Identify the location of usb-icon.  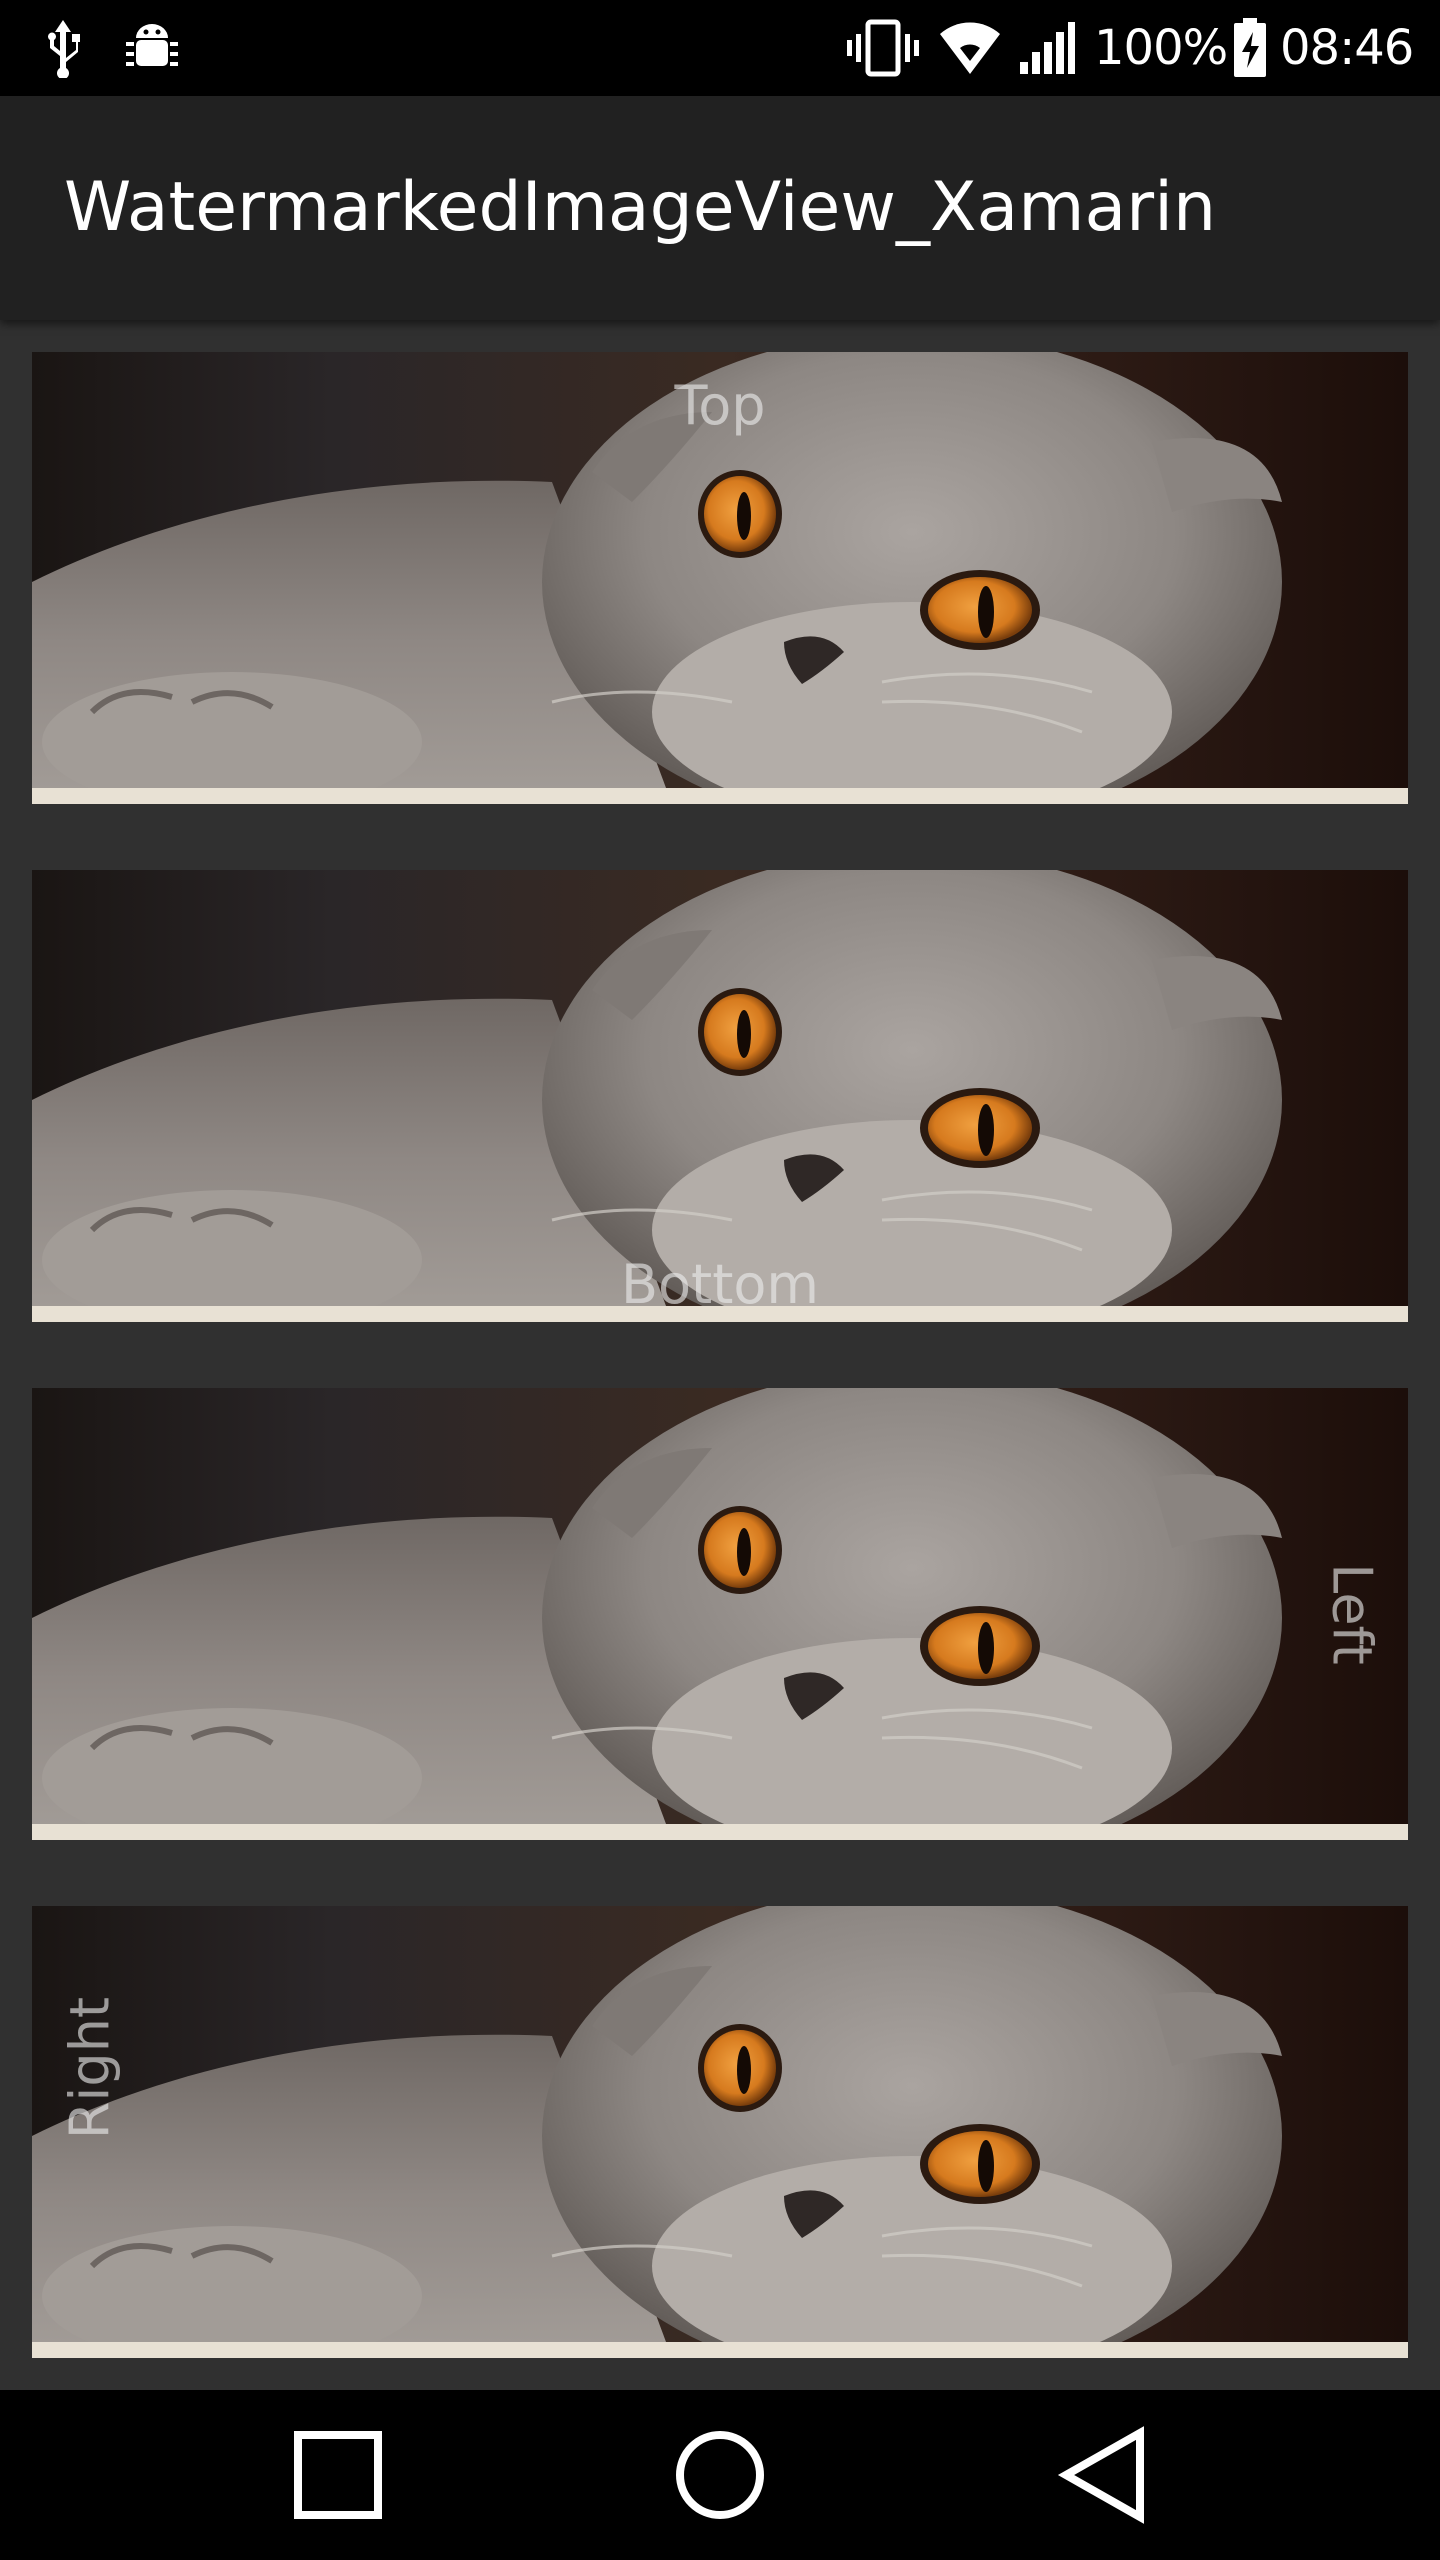
(64, 49).